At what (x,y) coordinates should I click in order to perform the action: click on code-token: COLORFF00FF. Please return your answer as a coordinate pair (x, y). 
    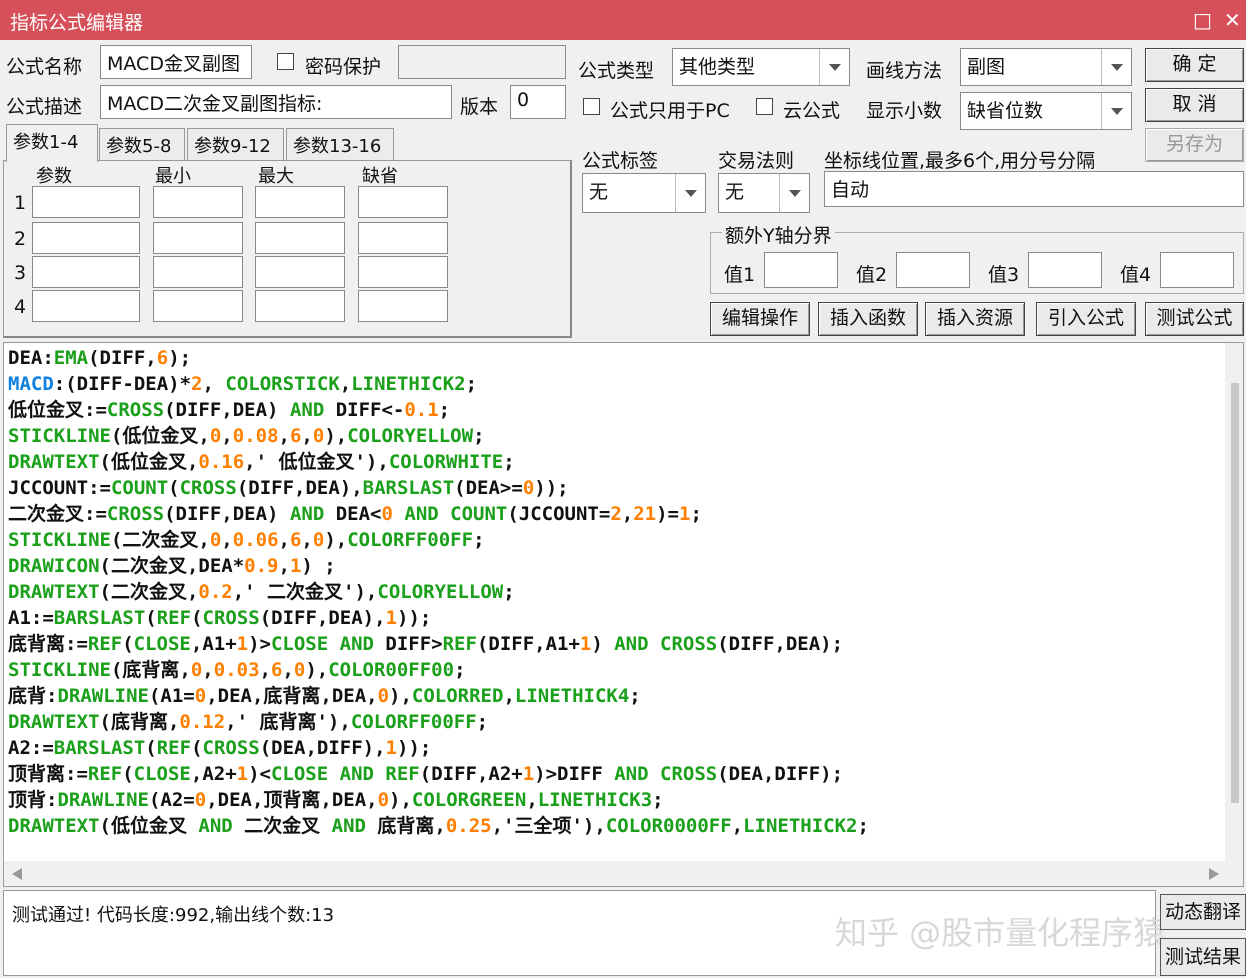
    Looking at the image, I should click on (413, 722).